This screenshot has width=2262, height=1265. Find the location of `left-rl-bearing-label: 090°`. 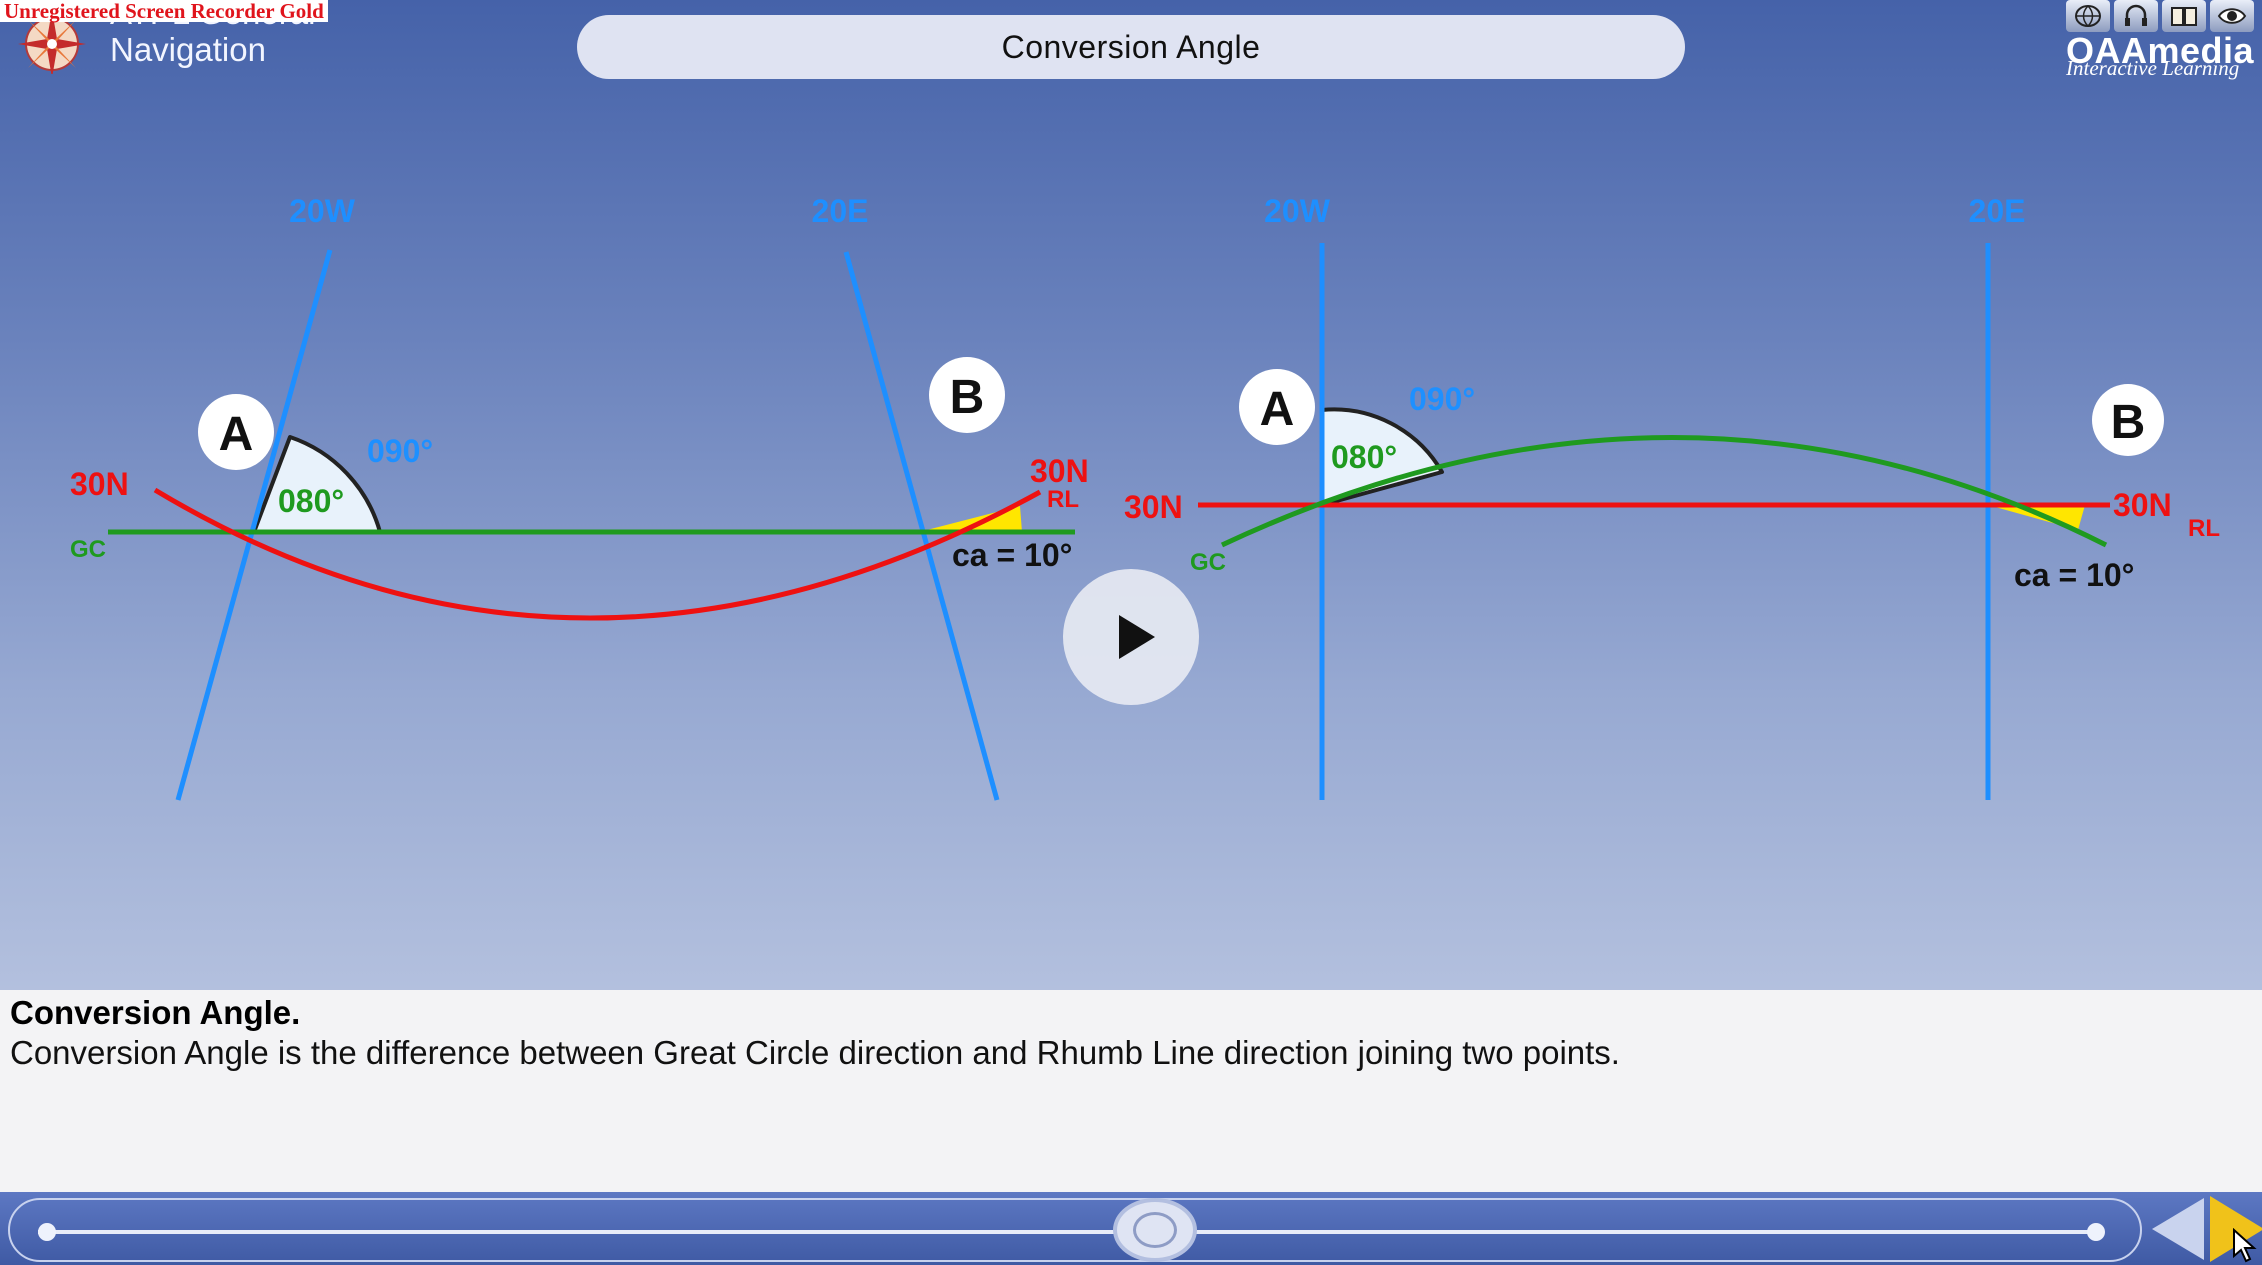

left-rl-bearing-label: 090° is located at coordinates (400, 451).